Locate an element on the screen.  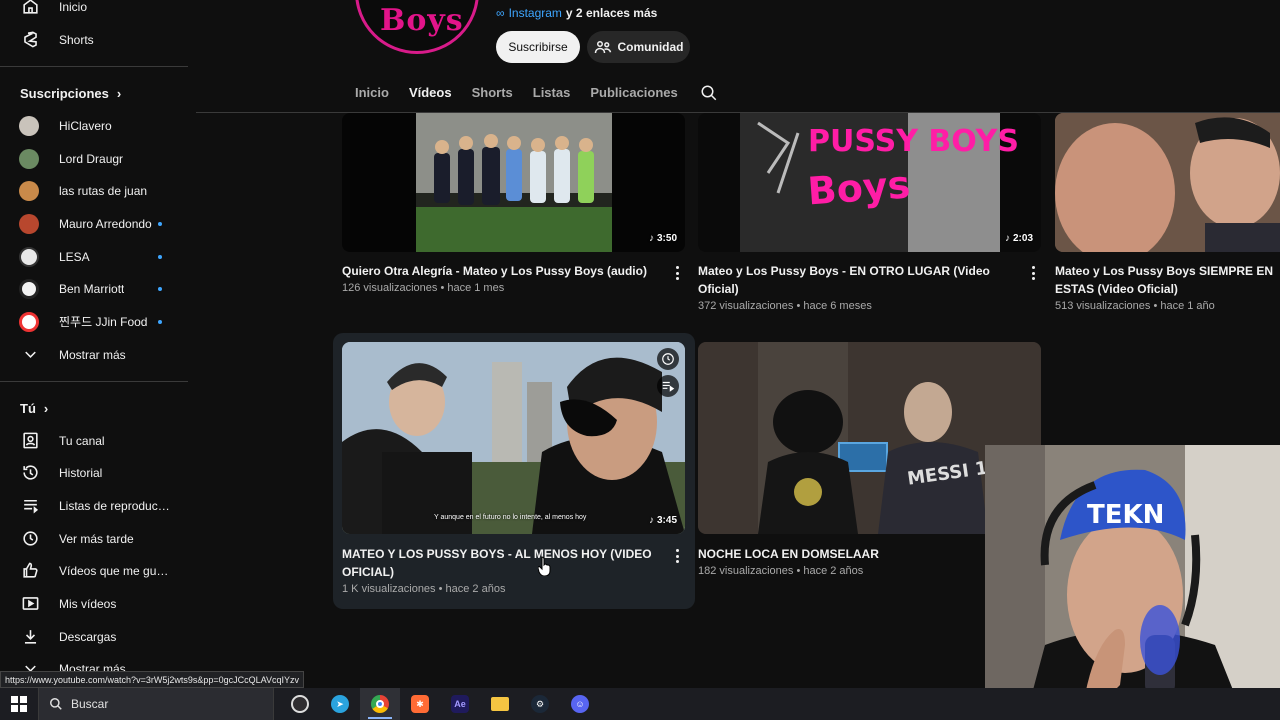
sidebar-item-watch-later: Ver más tarde is located at coordinates (94, 538).